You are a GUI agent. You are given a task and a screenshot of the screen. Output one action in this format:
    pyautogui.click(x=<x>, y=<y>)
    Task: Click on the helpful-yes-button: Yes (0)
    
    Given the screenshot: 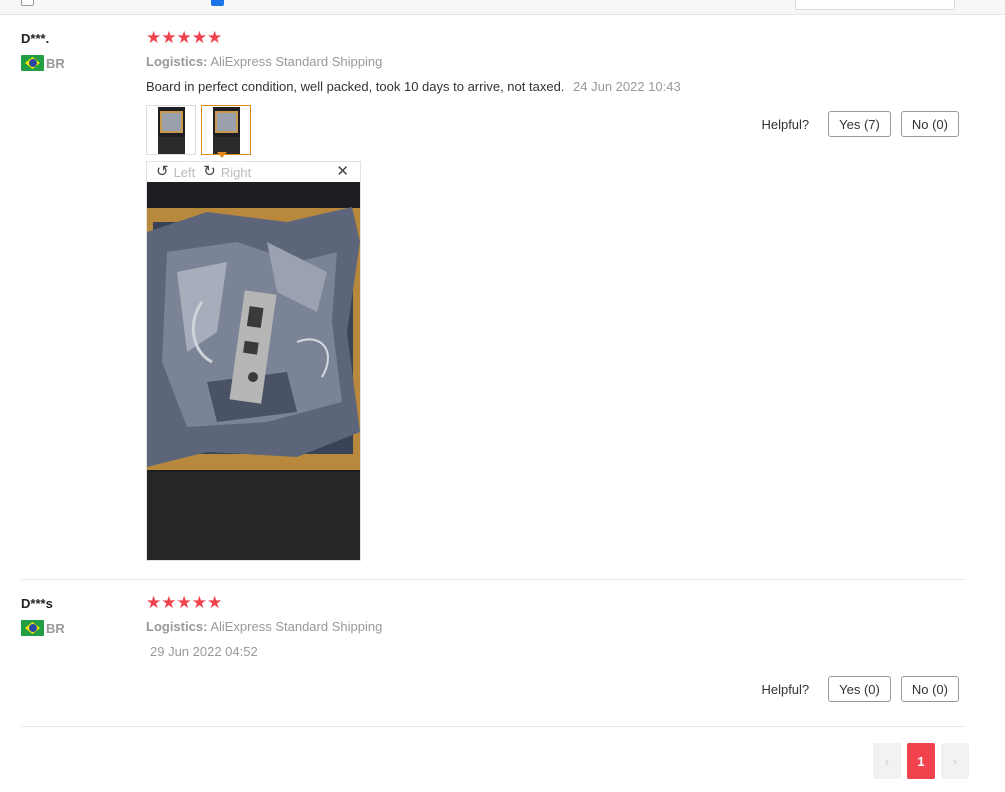 What is the action you would take?
    pyautogui.click(x=859, y=689)
    